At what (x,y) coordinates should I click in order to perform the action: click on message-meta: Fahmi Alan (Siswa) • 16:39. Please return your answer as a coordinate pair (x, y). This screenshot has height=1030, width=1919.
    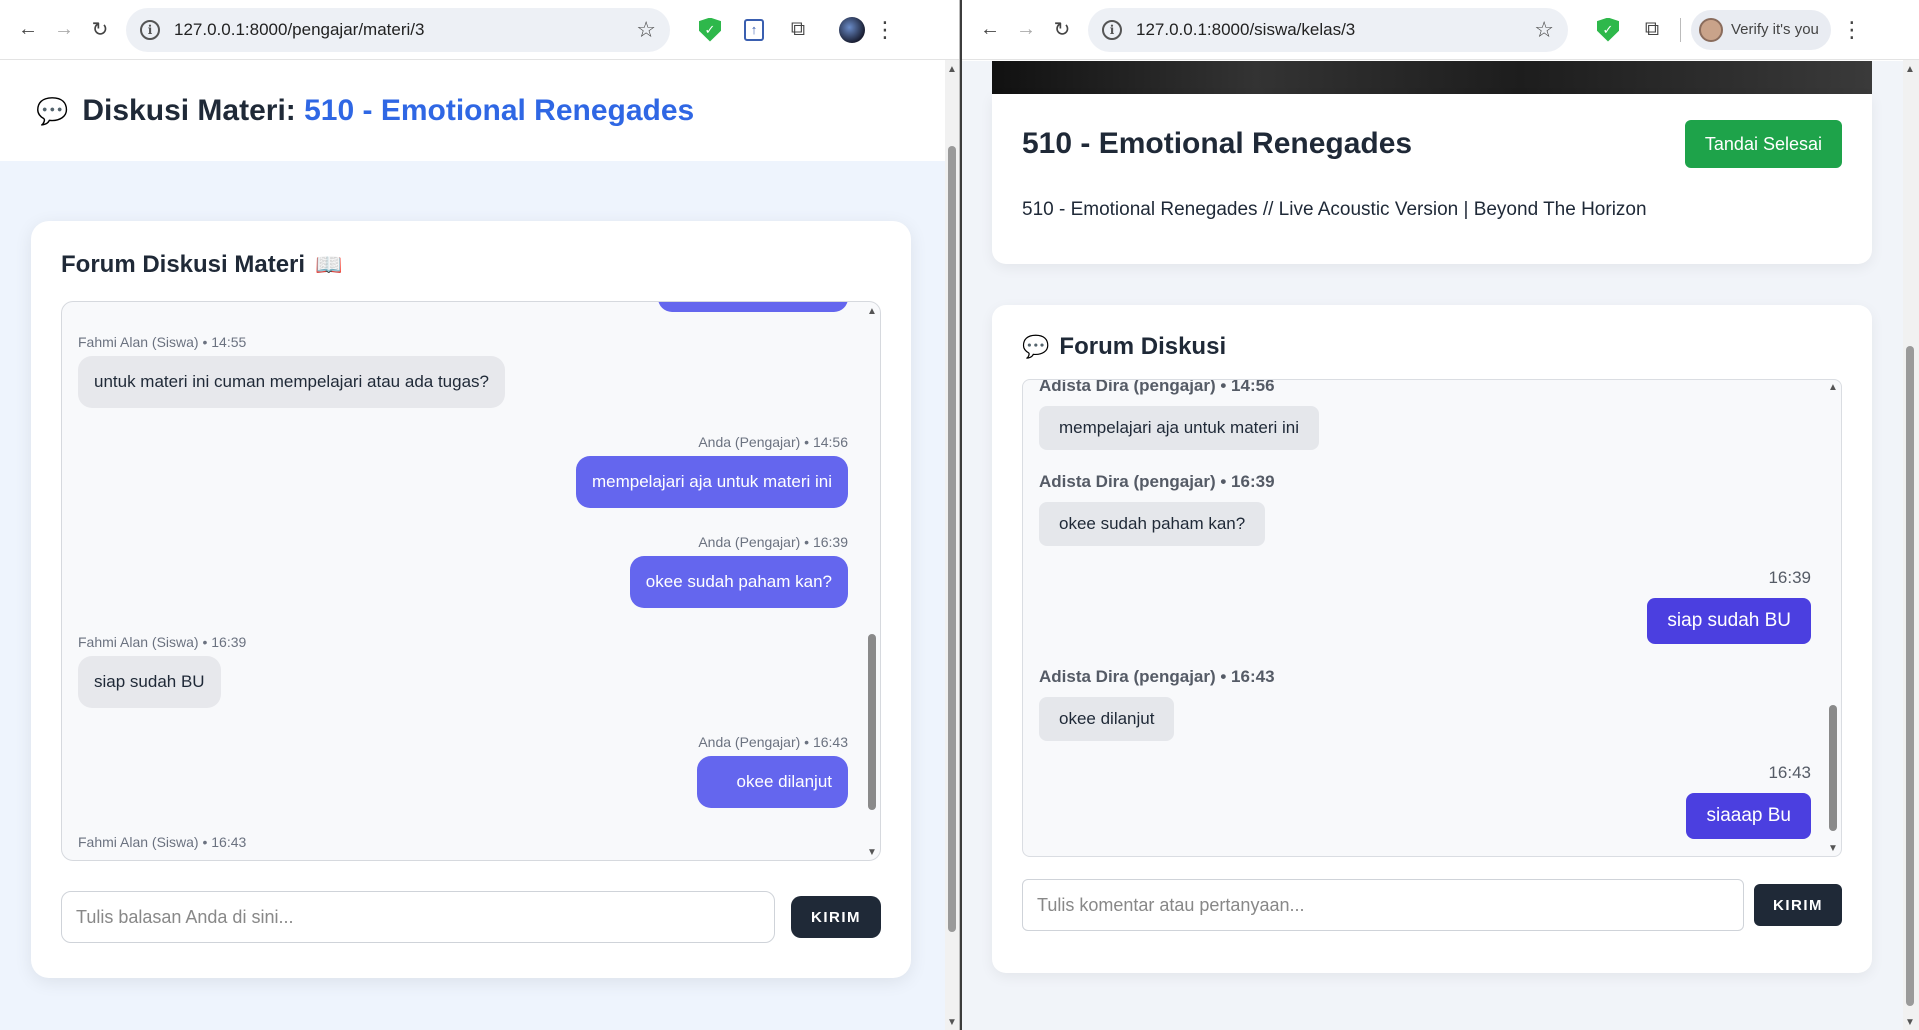
    Looking at the image, I should click on (162, 642).